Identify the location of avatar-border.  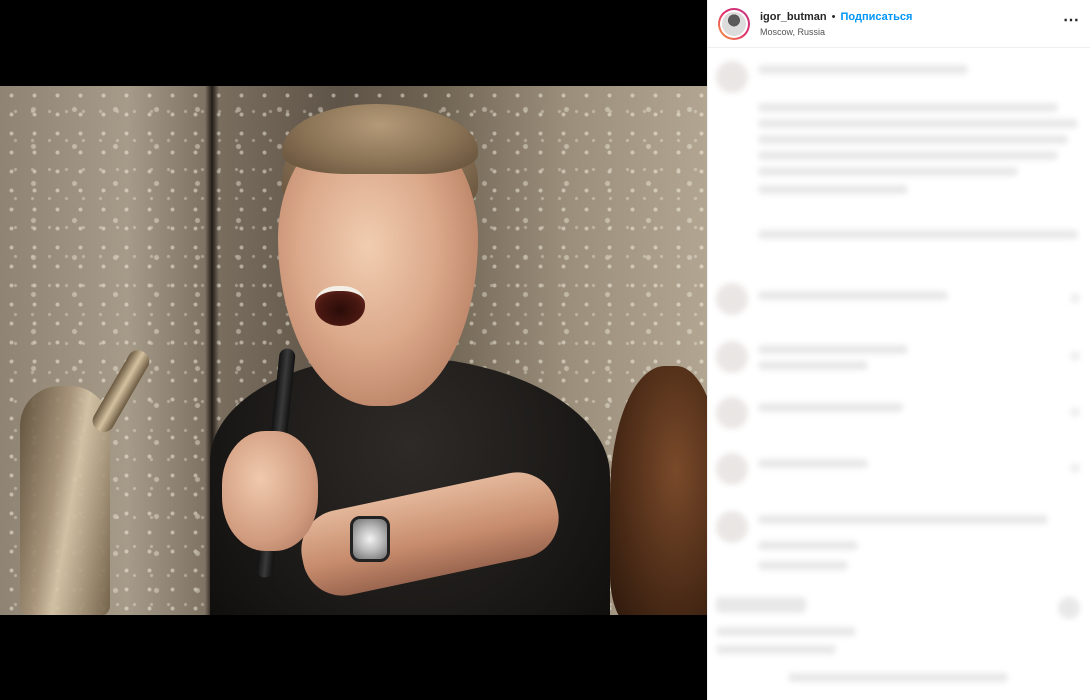
(734, 23).